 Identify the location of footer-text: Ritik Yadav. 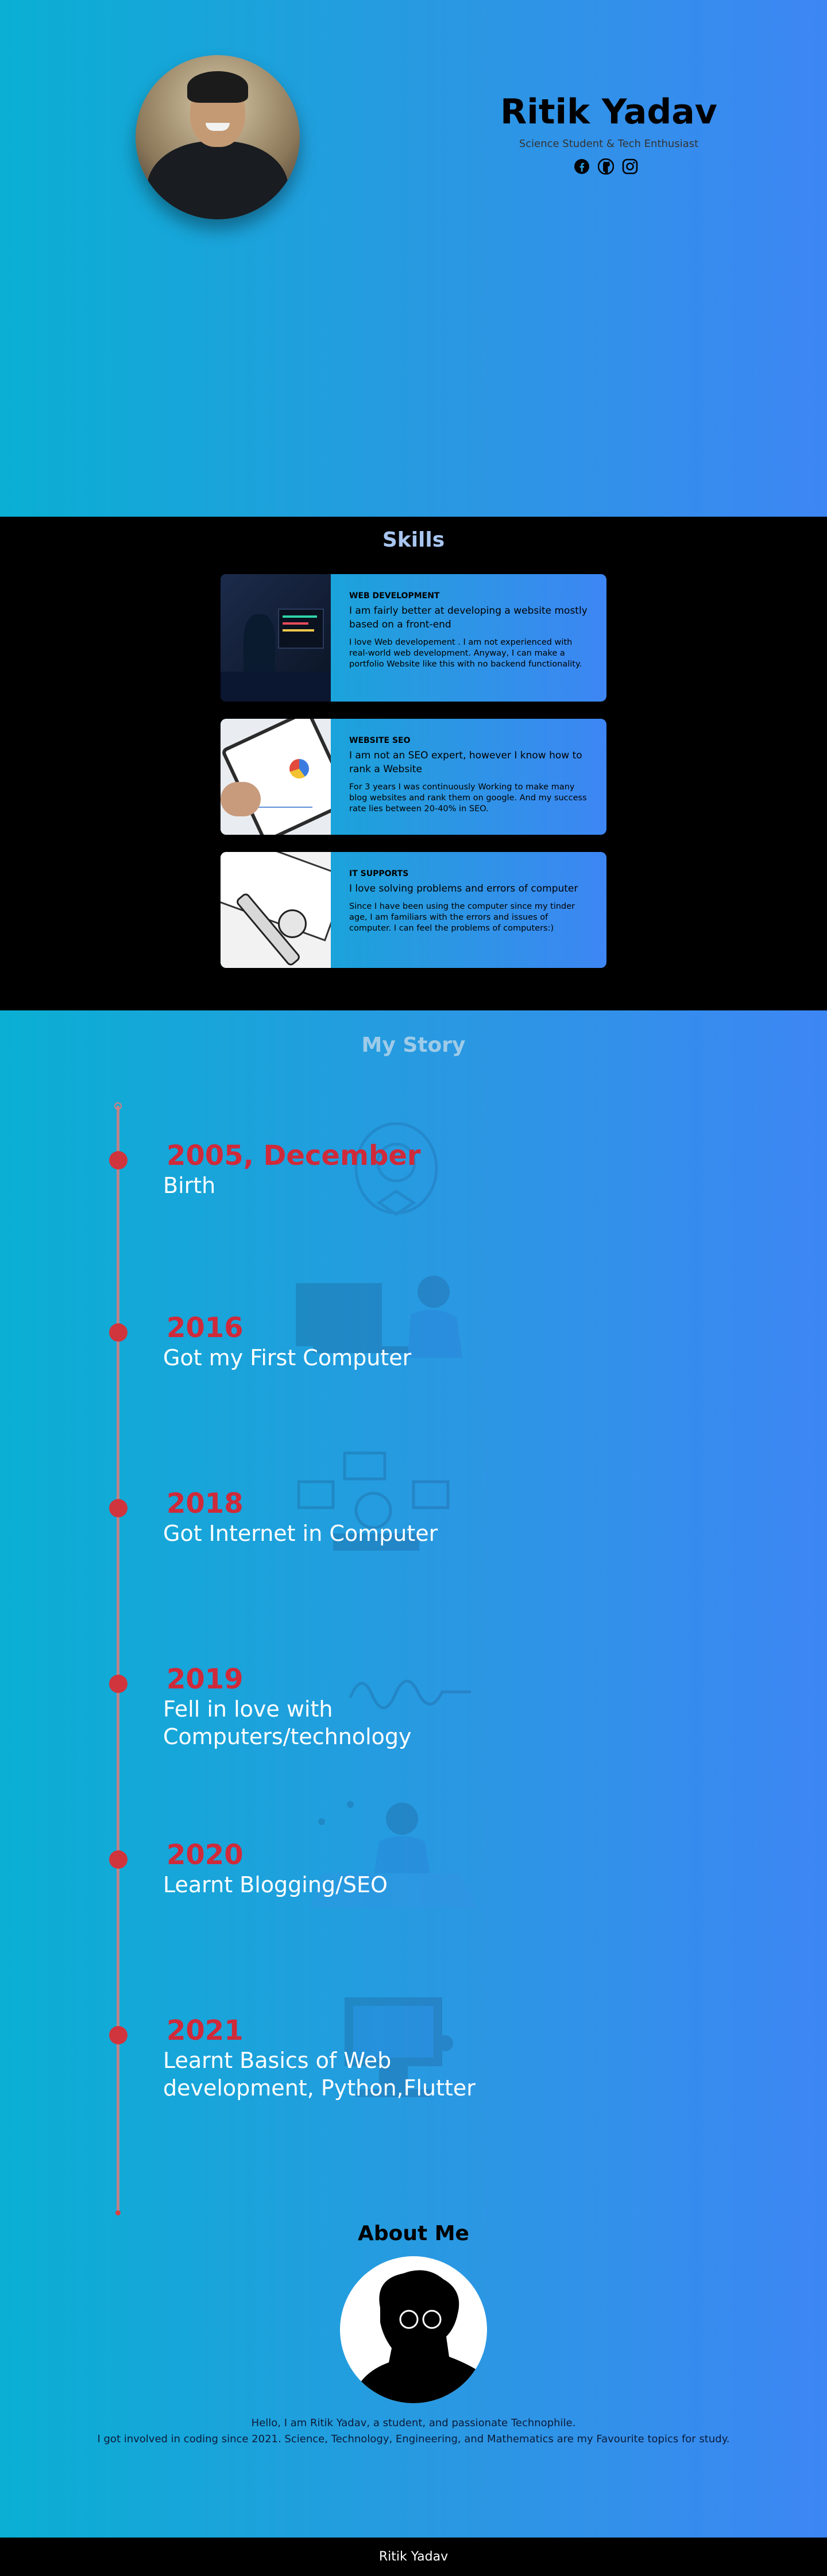
(413, 2557).